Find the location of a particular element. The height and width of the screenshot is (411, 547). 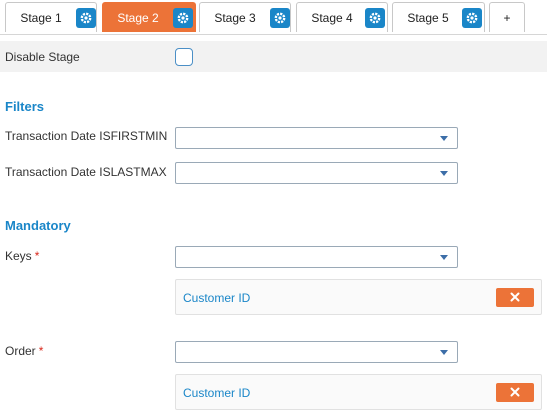

disable-stage-label: Disable Stage is located at coordinates (42, 57).